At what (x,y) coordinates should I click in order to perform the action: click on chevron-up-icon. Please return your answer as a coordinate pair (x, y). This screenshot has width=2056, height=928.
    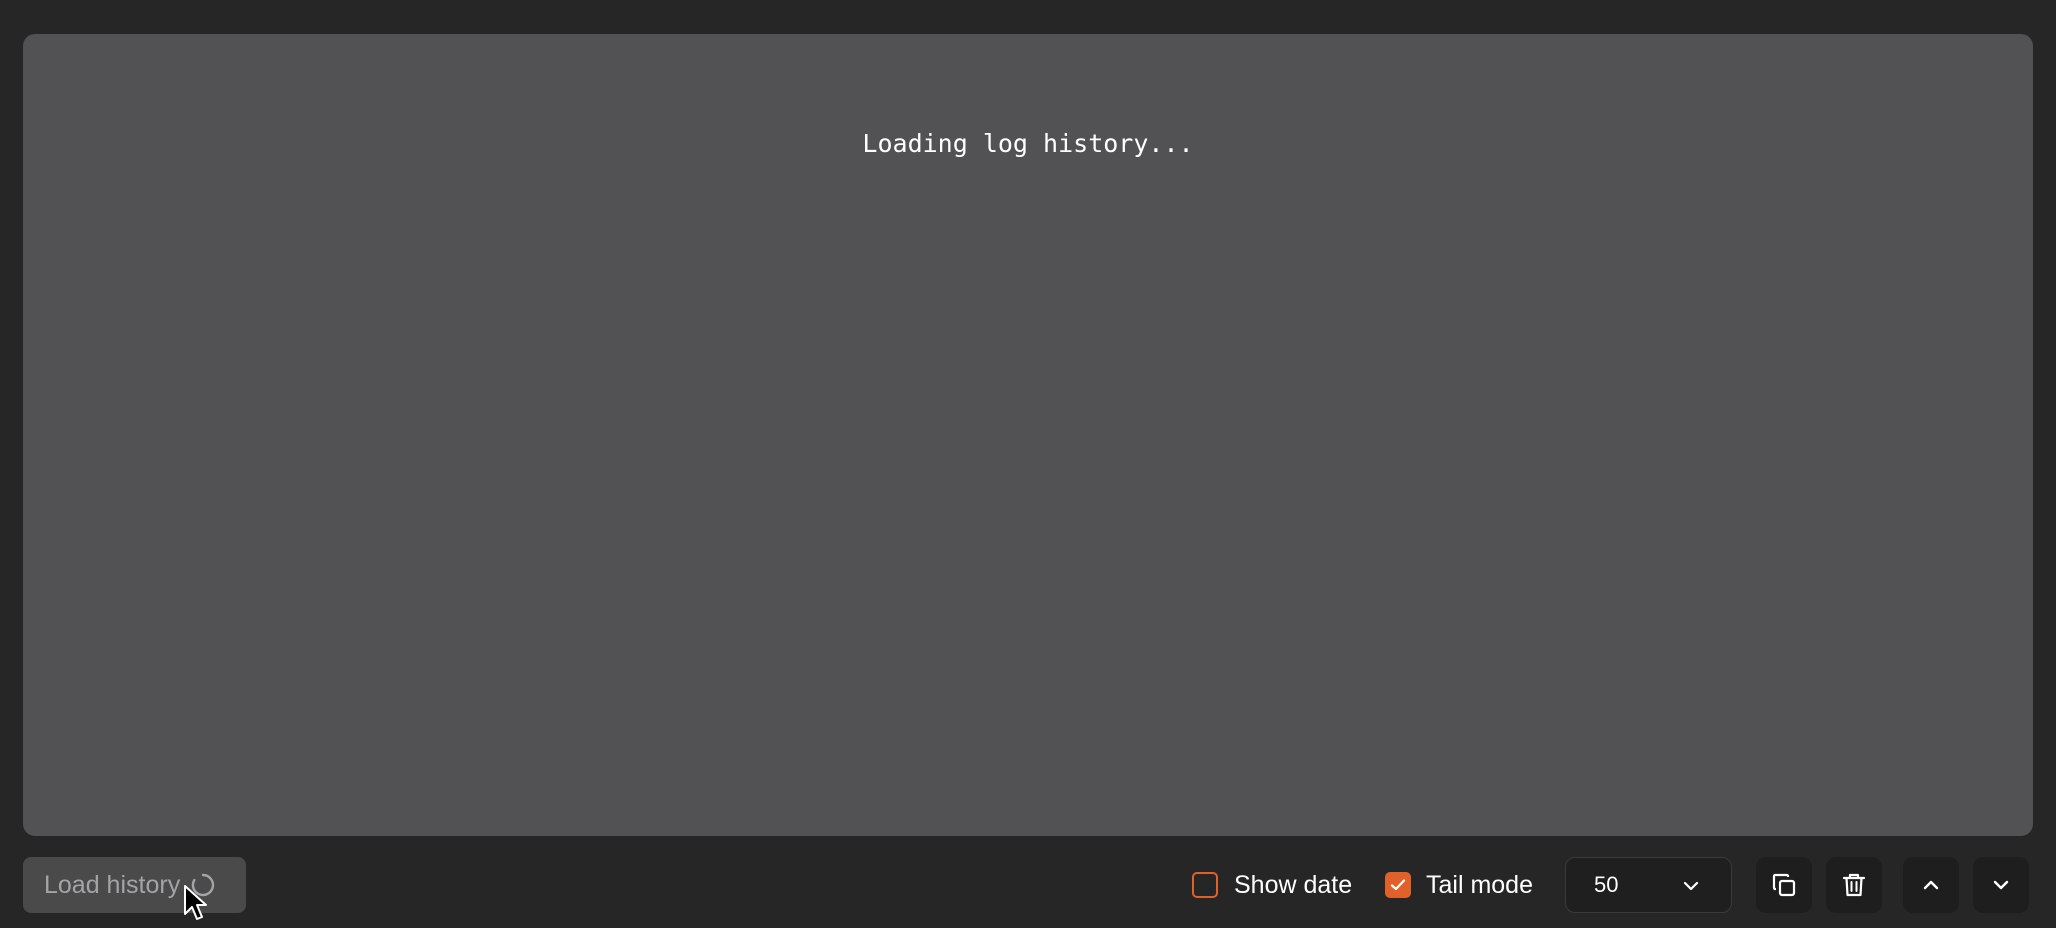
    Looking at the image, I should click on (1931, 885).